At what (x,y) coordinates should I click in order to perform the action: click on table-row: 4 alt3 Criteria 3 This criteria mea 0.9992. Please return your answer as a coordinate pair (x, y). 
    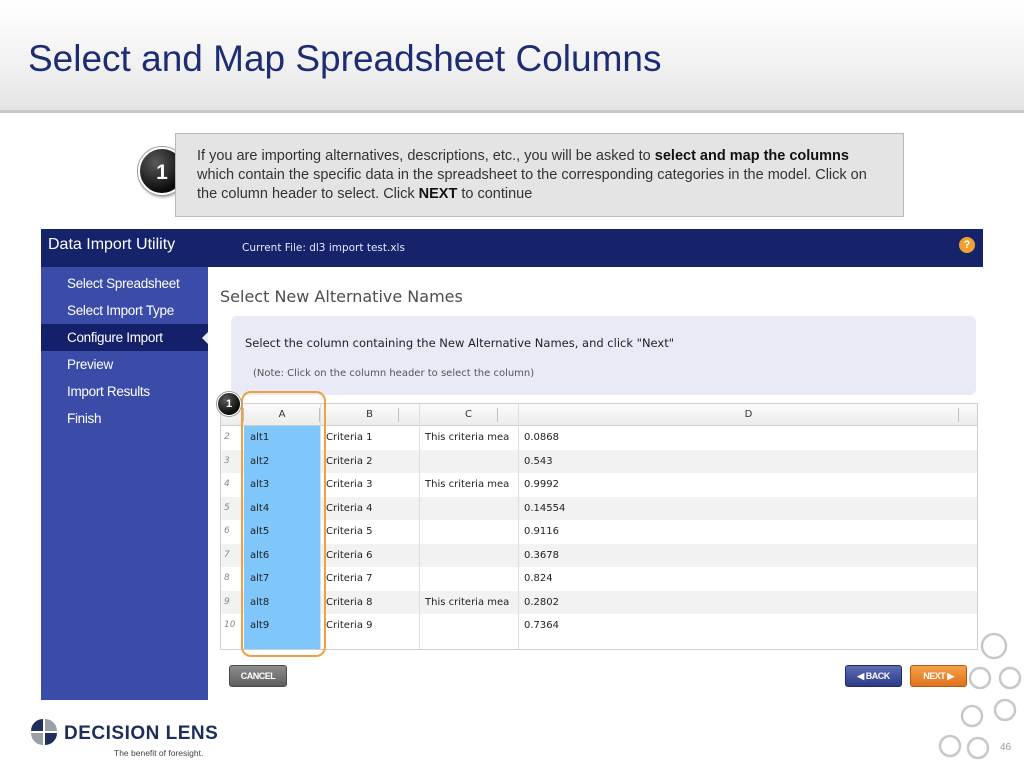
    Looking at the image, I should click on (599, 485).